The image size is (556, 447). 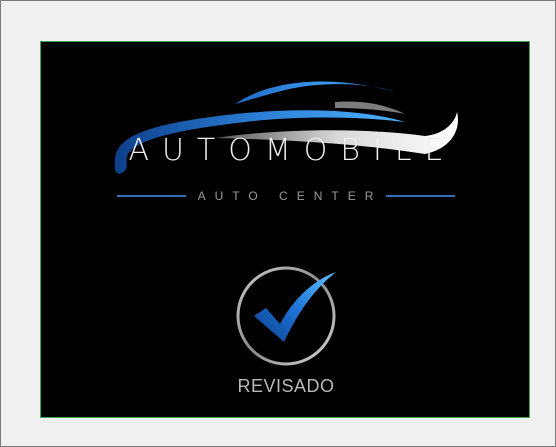 What do you see at coordinates (421, 196) in the screenshot?
I see `tagline-right-rule` at bounding box center [421, 196].